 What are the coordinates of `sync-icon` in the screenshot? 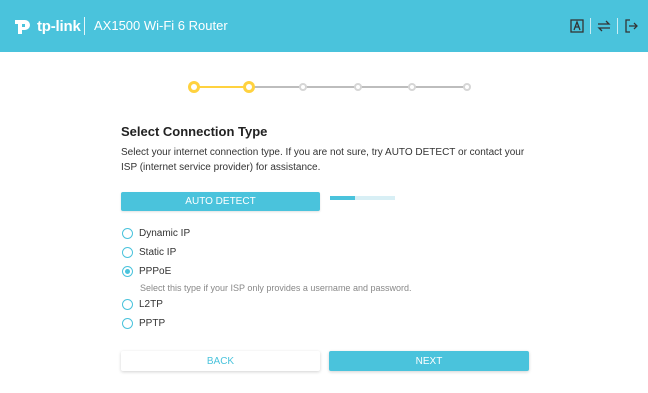 It's located at (604, 26).